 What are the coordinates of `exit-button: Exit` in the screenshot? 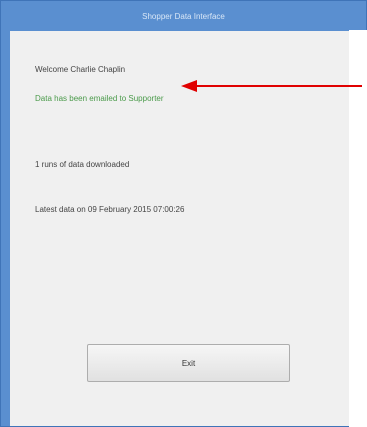 It's located at (188, 363).